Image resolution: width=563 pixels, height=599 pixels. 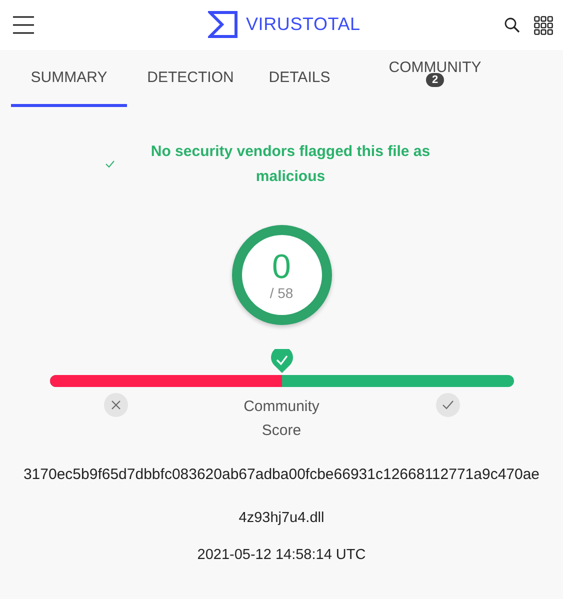 What do you see at coordinates (282, 293) in the screenshot?
I see `detection-total: / 58` at bounding box center [282, 293].